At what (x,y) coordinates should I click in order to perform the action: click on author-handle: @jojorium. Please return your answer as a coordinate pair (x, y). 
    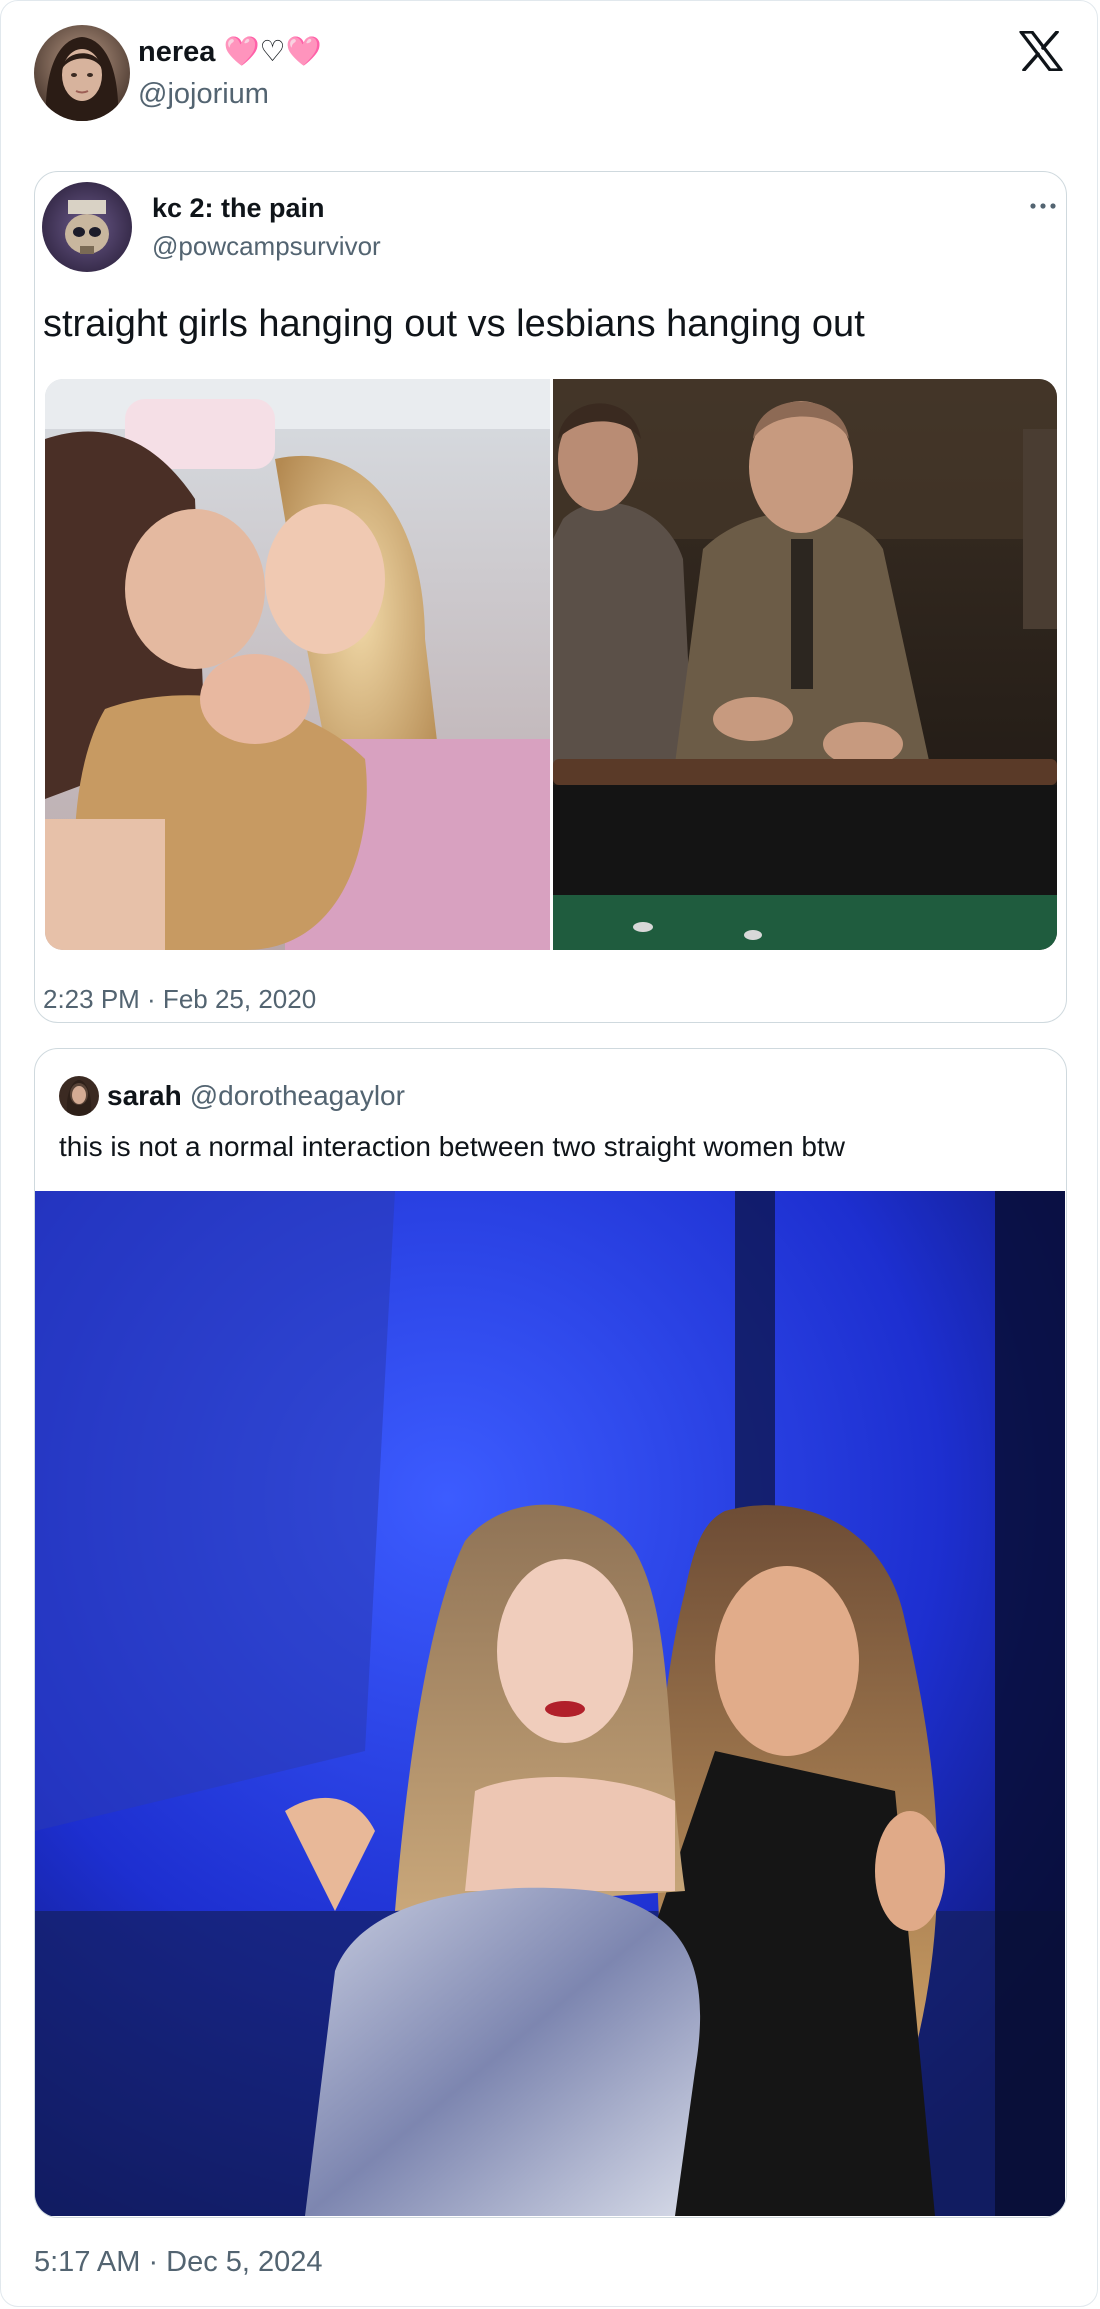
    Looking at the image, I should click on (230, 94).